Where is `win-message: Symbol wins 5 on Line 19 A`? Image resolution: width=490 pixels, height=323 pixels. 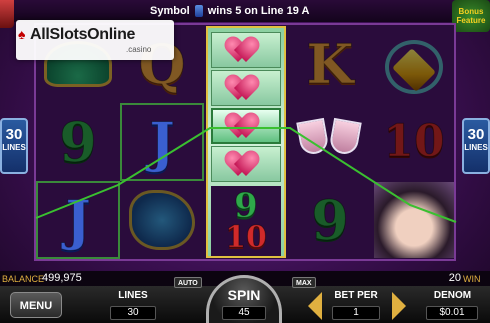
win-message: Symbol wins 5 on Line 19 A is located at coordinates (229, 11).